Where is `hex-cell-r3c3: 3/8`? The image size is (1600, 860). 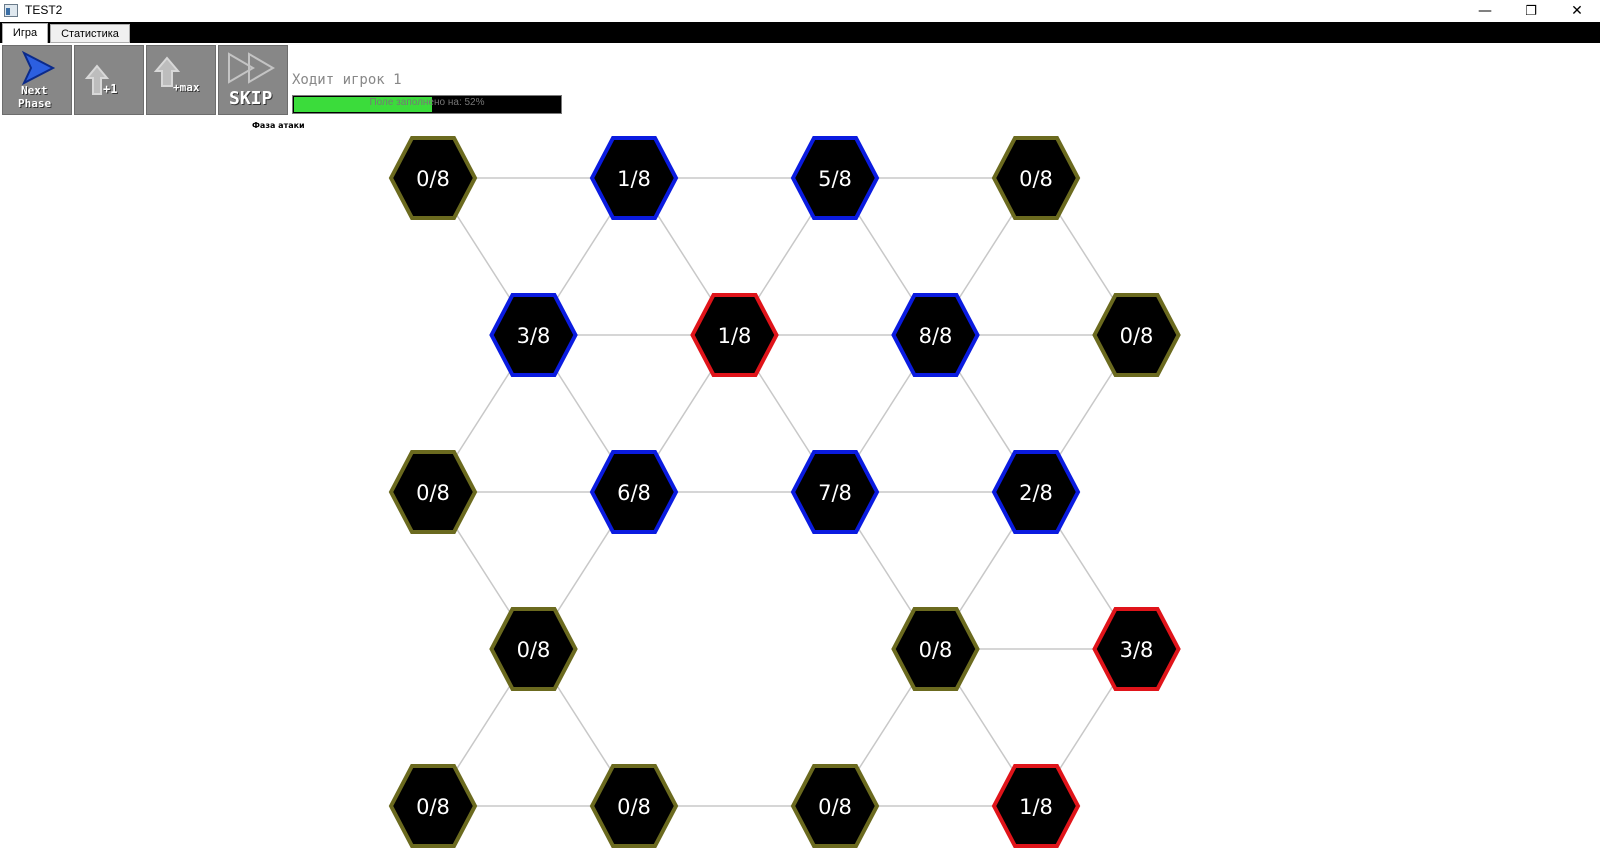 hex-cell-r3c3: 3/8 is located at coordinates (1136, 649).